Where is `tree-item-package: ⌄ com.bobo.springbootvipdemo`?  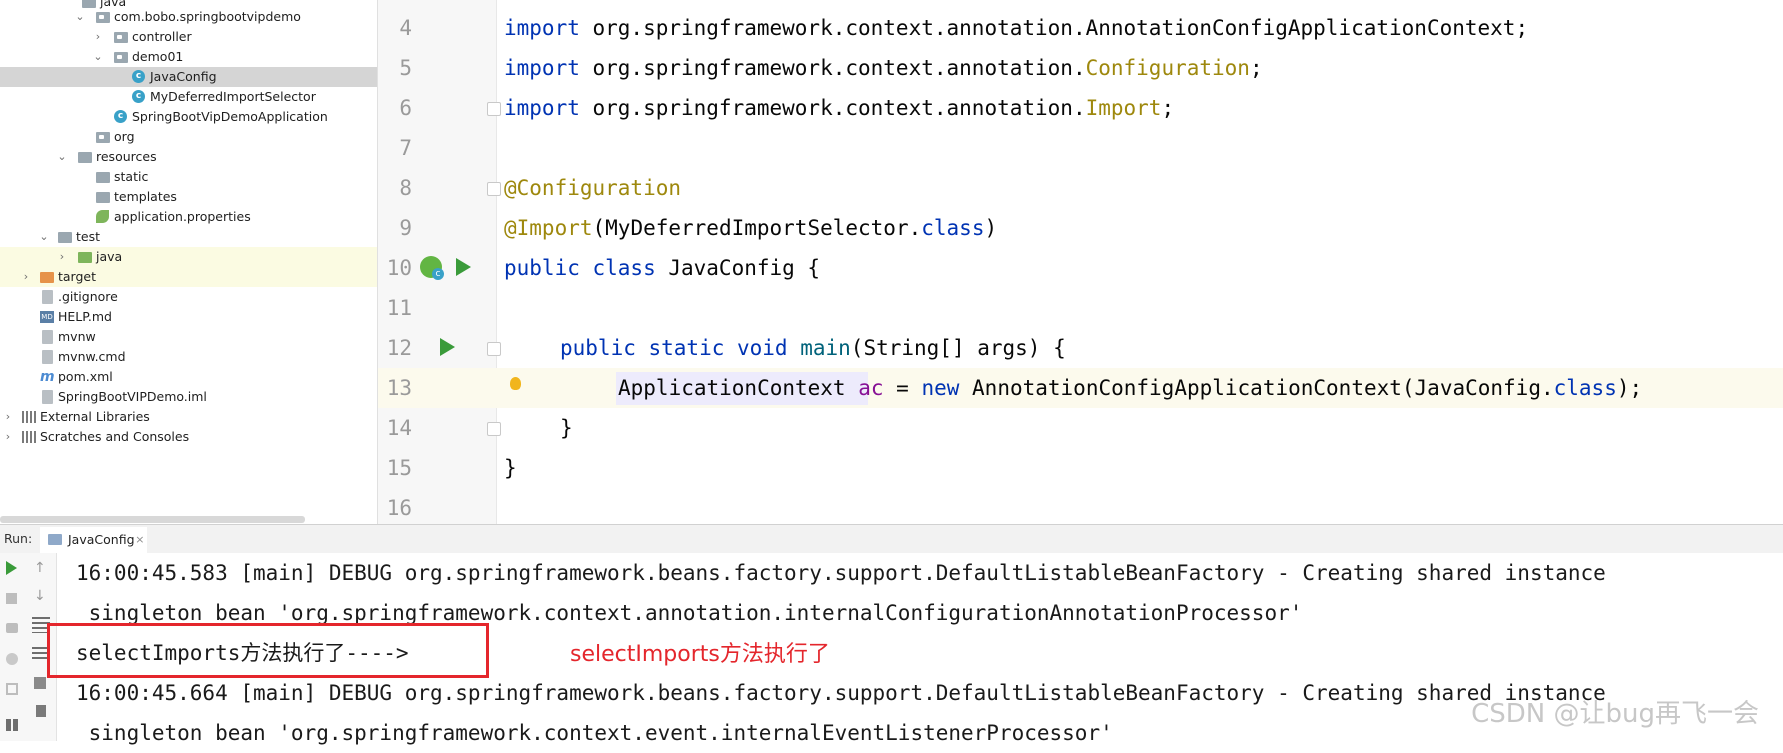 tree-item-package: ⌄ com.bobo.springbootvipdemo is located at coordinates (188, 17).